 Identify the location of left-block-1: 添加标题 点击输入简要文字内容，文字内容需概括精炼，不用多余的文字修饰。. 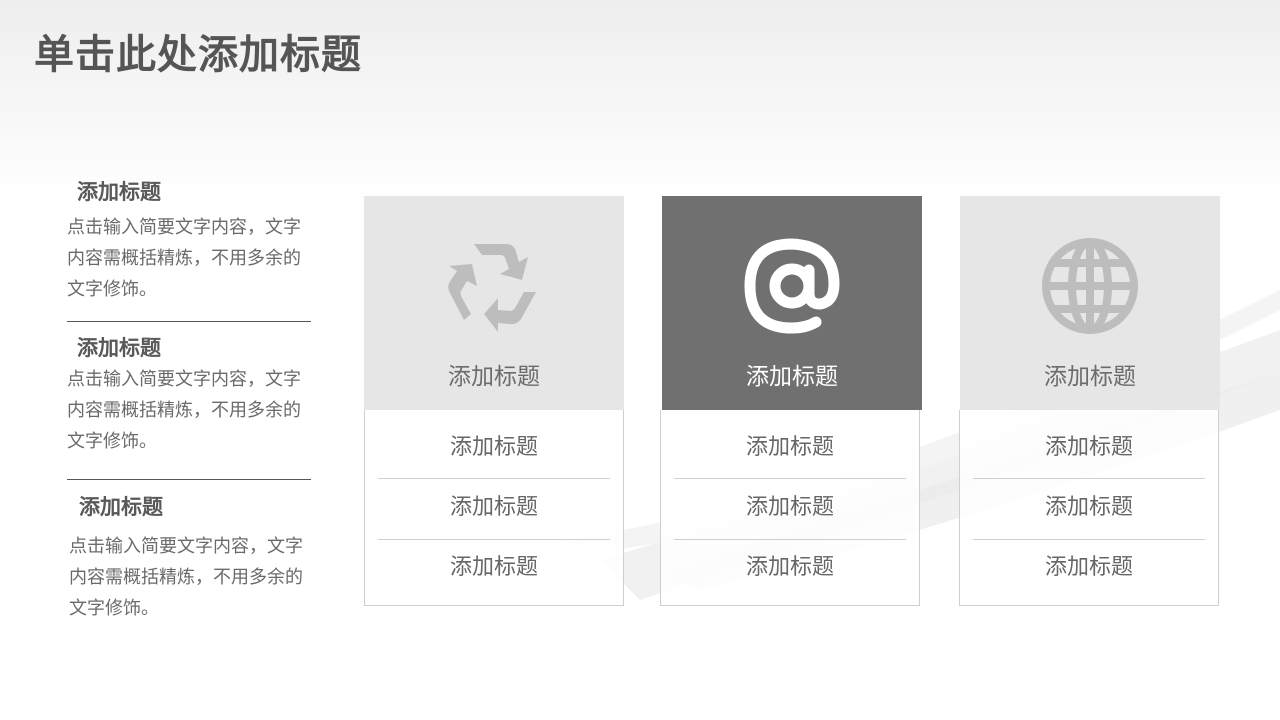
(192, 241).